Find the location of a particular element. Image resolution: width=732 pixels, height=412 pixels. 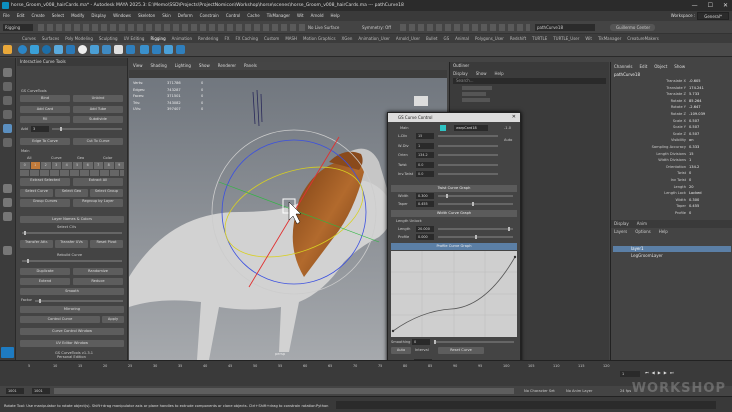

anim-layer-label: No Anim Layer is located at coordinates (579, 391).